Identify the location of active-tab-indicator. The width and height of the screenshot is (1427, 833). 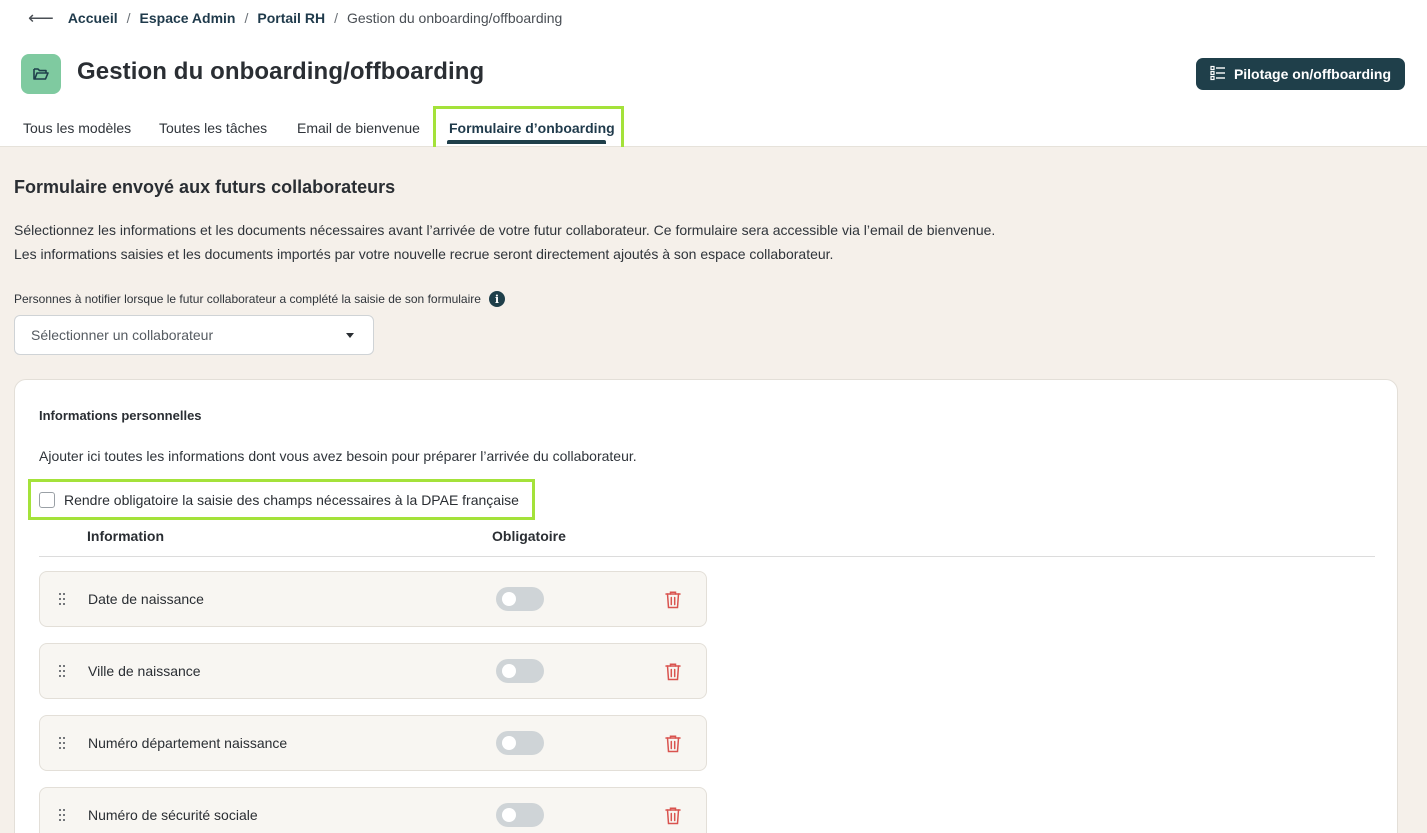
(526, 142).